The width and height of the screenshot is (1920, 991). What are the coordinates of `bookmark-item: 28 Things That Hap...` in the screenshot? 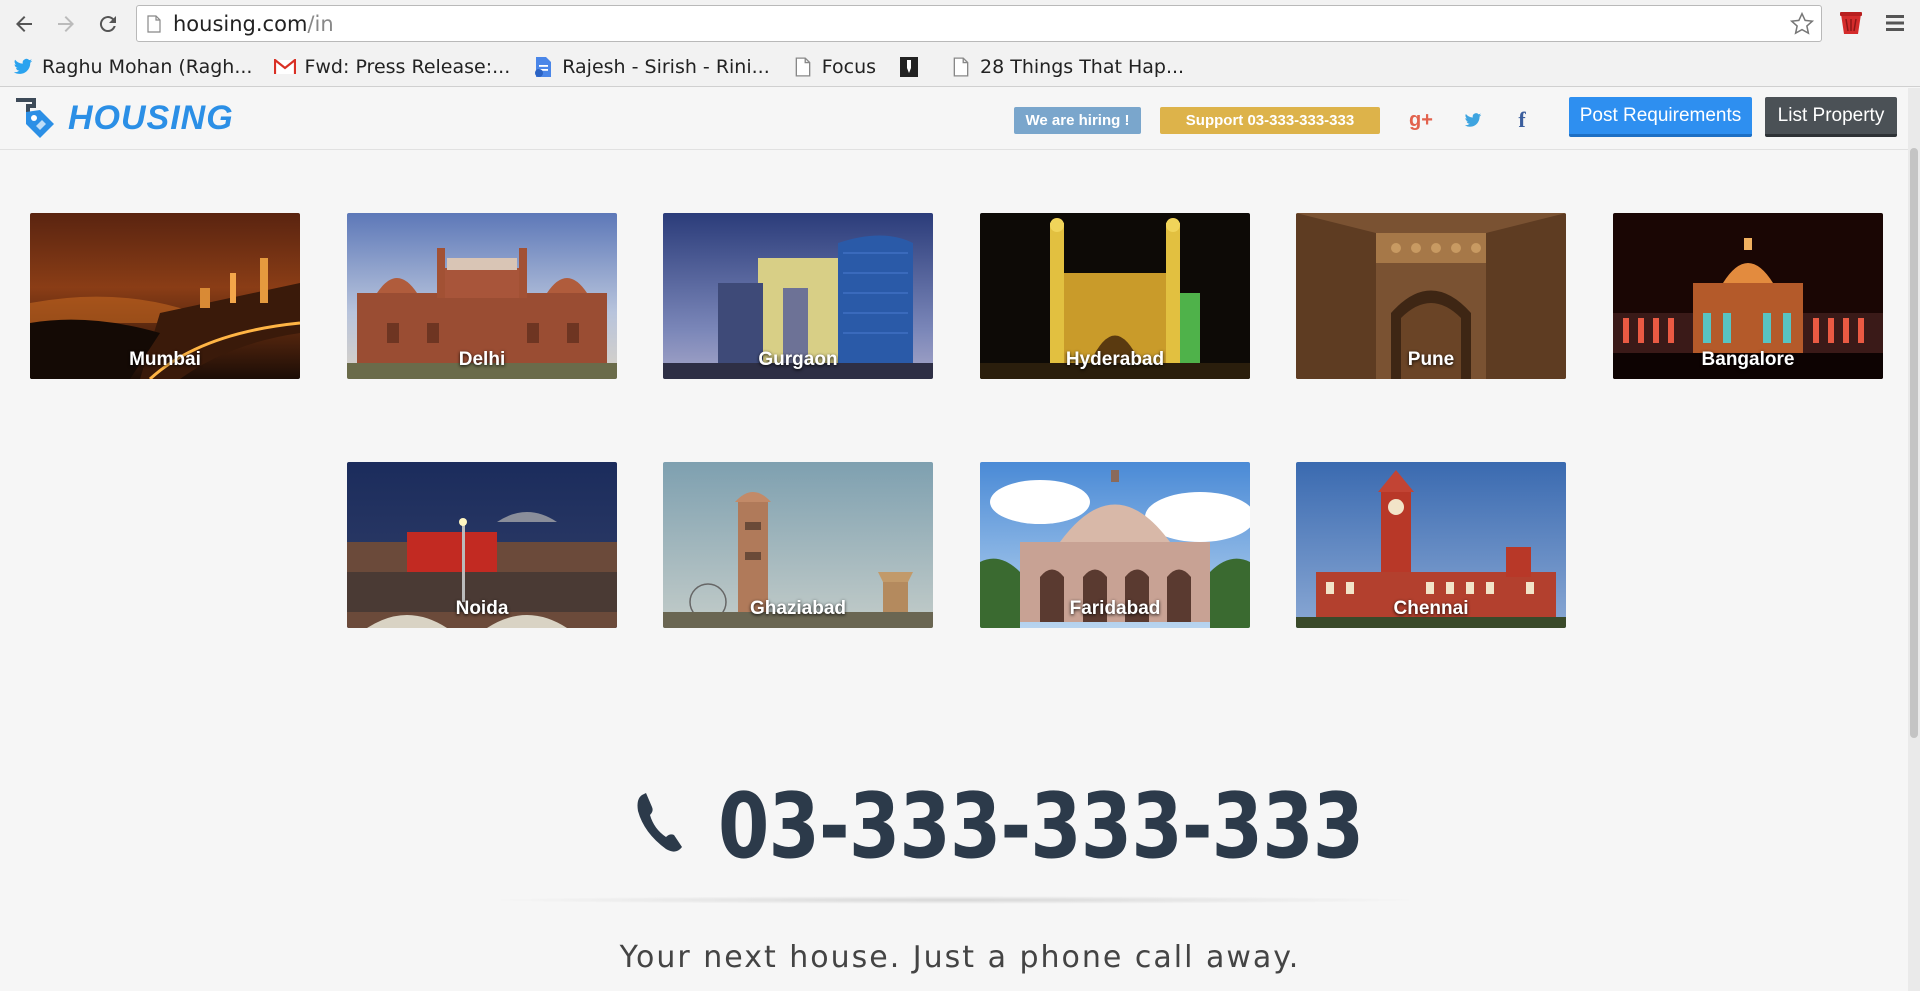 It's located at (1067, 67).